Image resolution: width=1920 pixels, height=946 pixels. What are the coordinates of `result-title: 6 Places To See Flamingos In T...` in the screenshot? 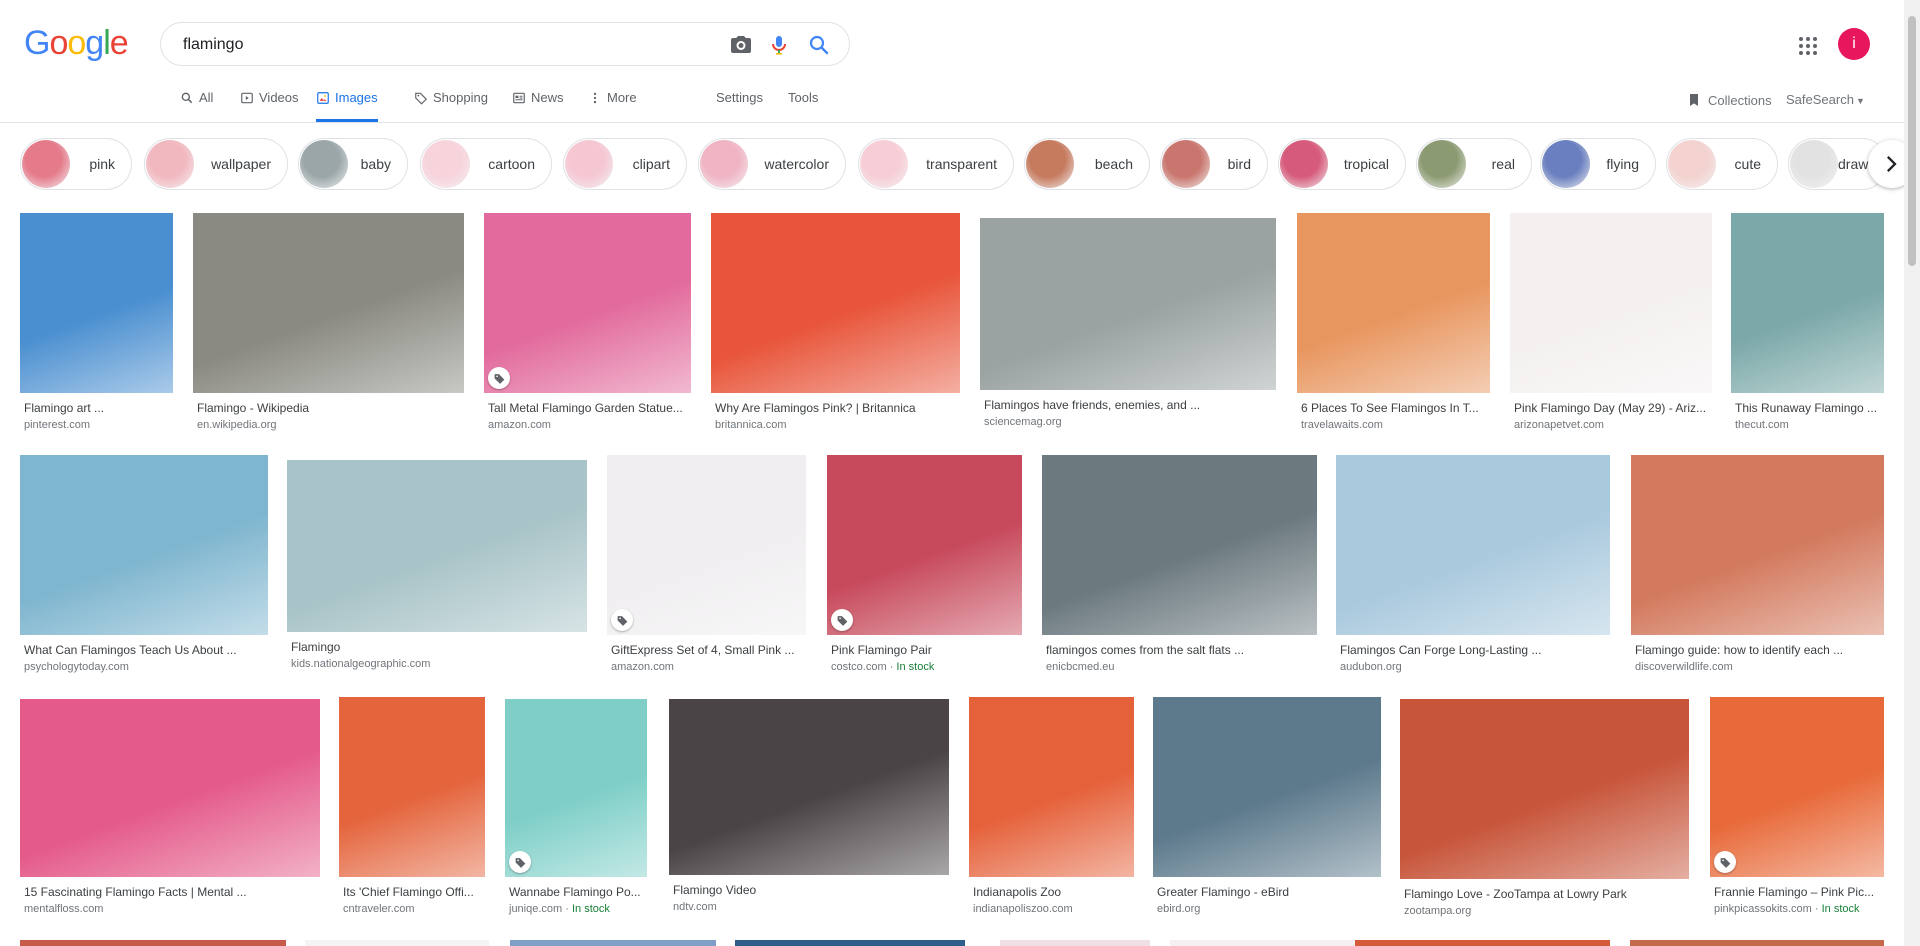 It's located at (1394, 408).